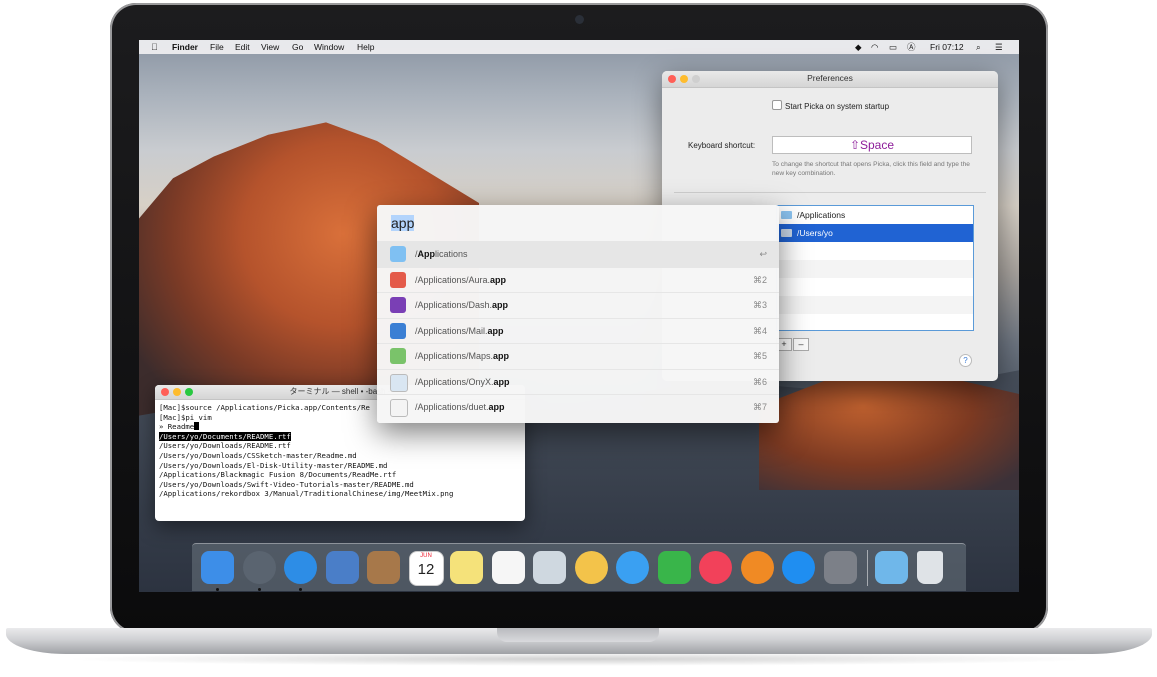 The image size is (1157, 677). I want to click on wifi-icon: ◠, so click(874, 47).